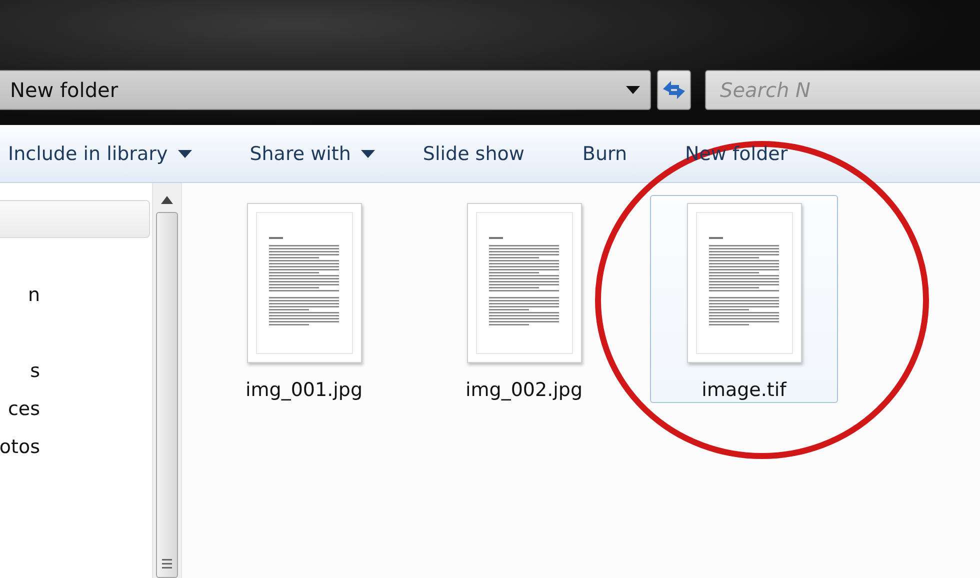 The width and height of the screenshot is (980, 578). I want to click on file-item: img_002.jpg, so click(524, 299).